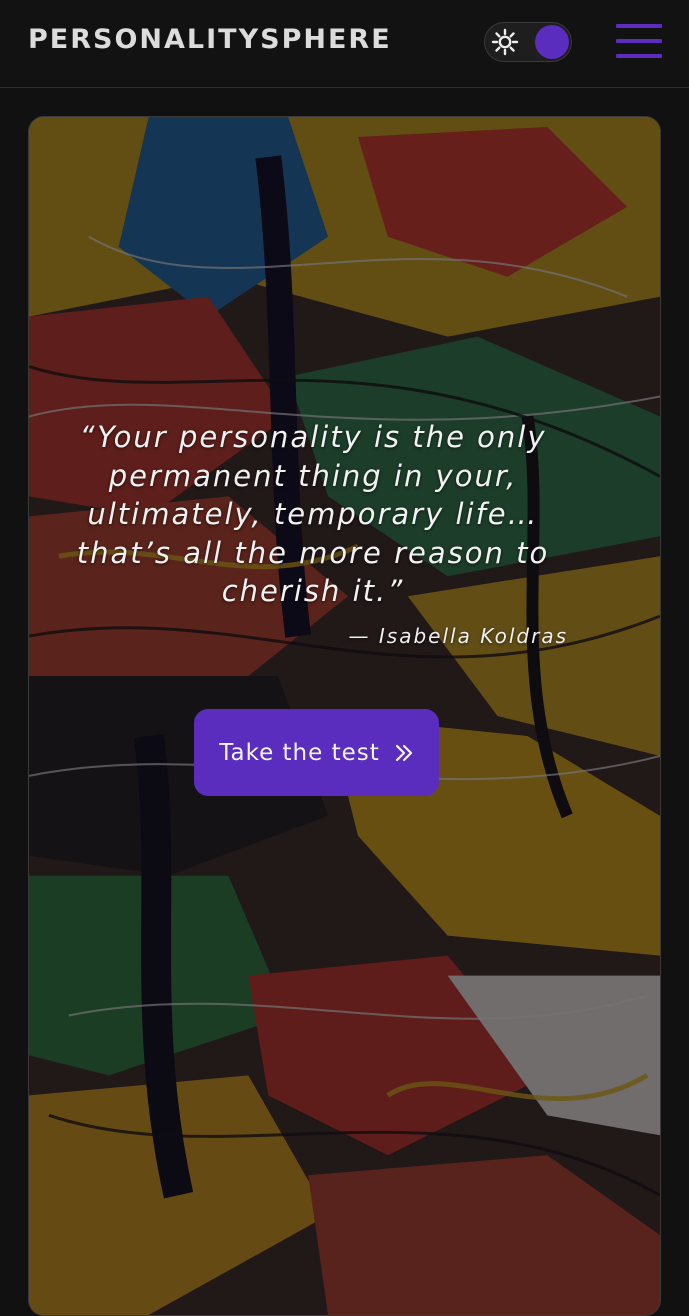 Image resolution: width=689 pixels, height=1316 pixels. I want to click on hamburger-menu-icon, so click(639, 42).